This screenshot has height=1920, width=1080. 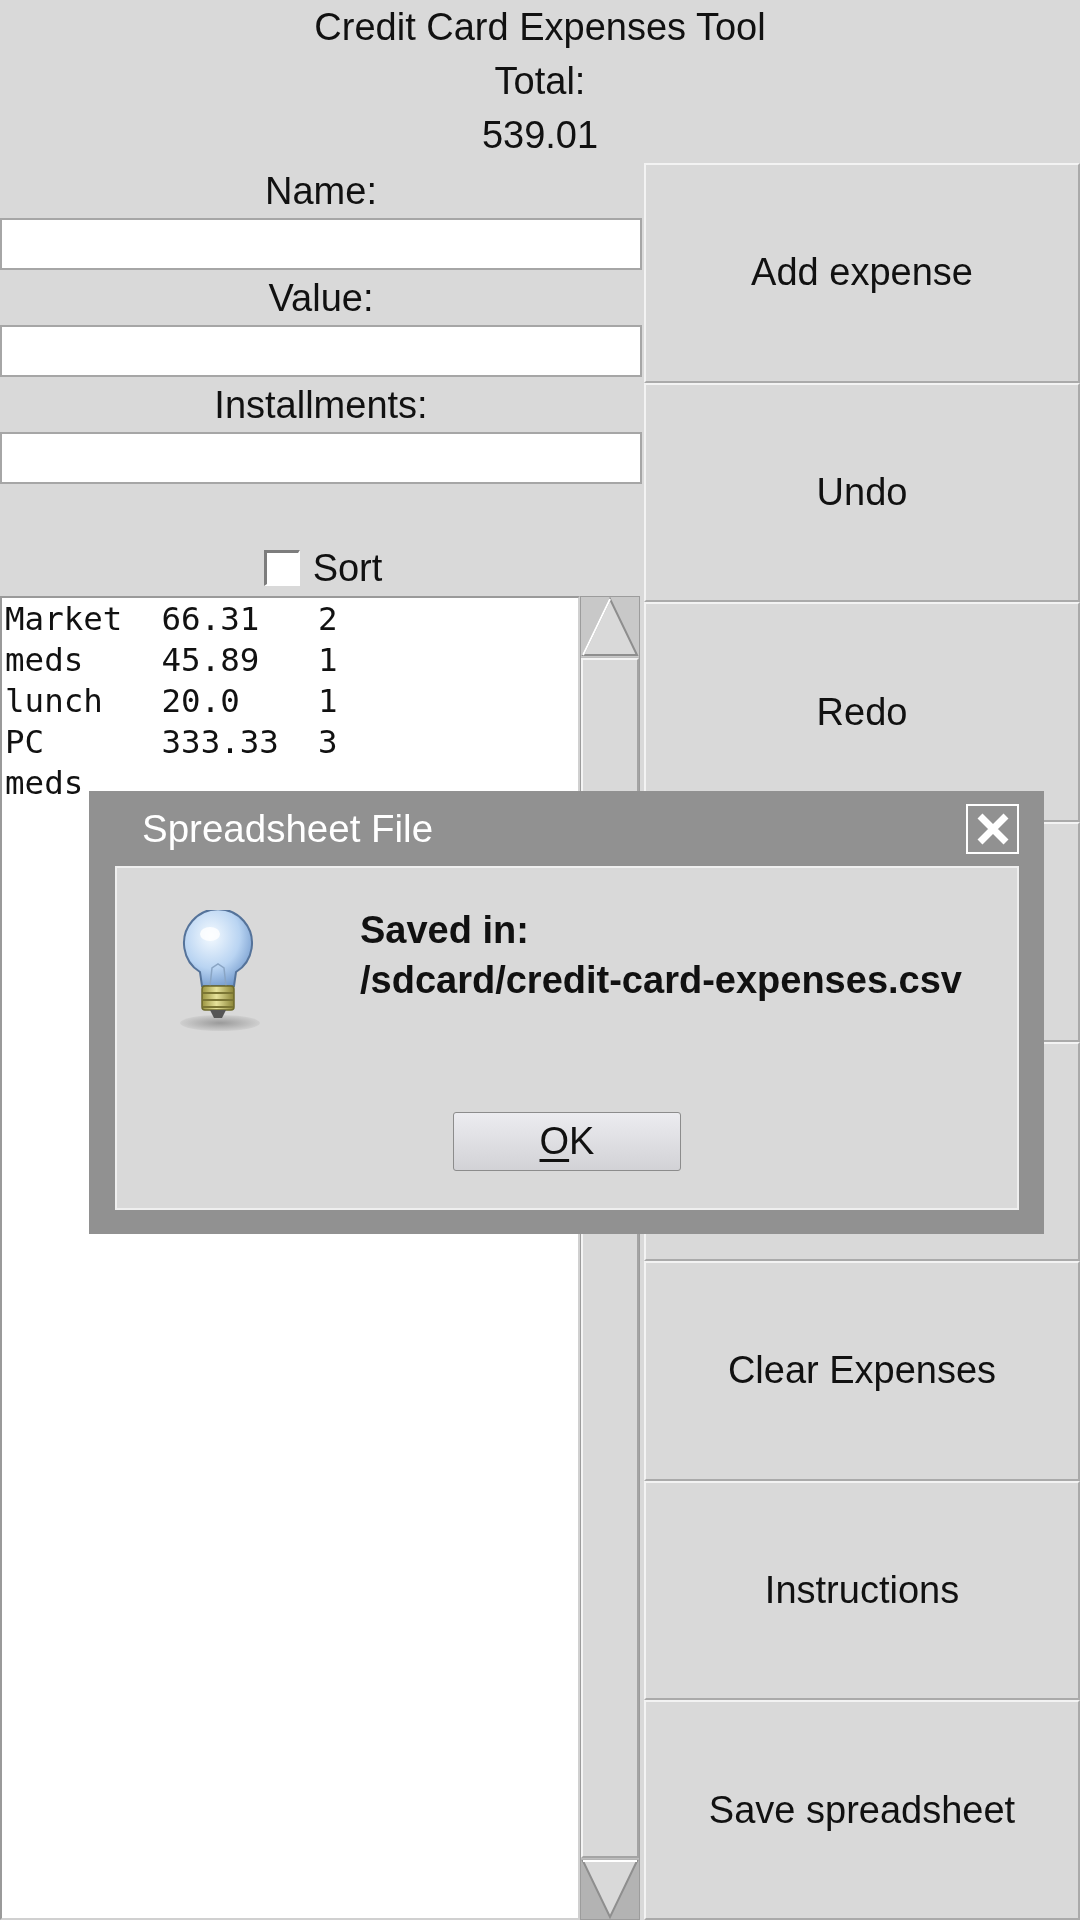 What do you see at coordinates (171, 660) in the screenshot?
I see `list-row: meds 45.89 1` at bounding box center [171, 660].